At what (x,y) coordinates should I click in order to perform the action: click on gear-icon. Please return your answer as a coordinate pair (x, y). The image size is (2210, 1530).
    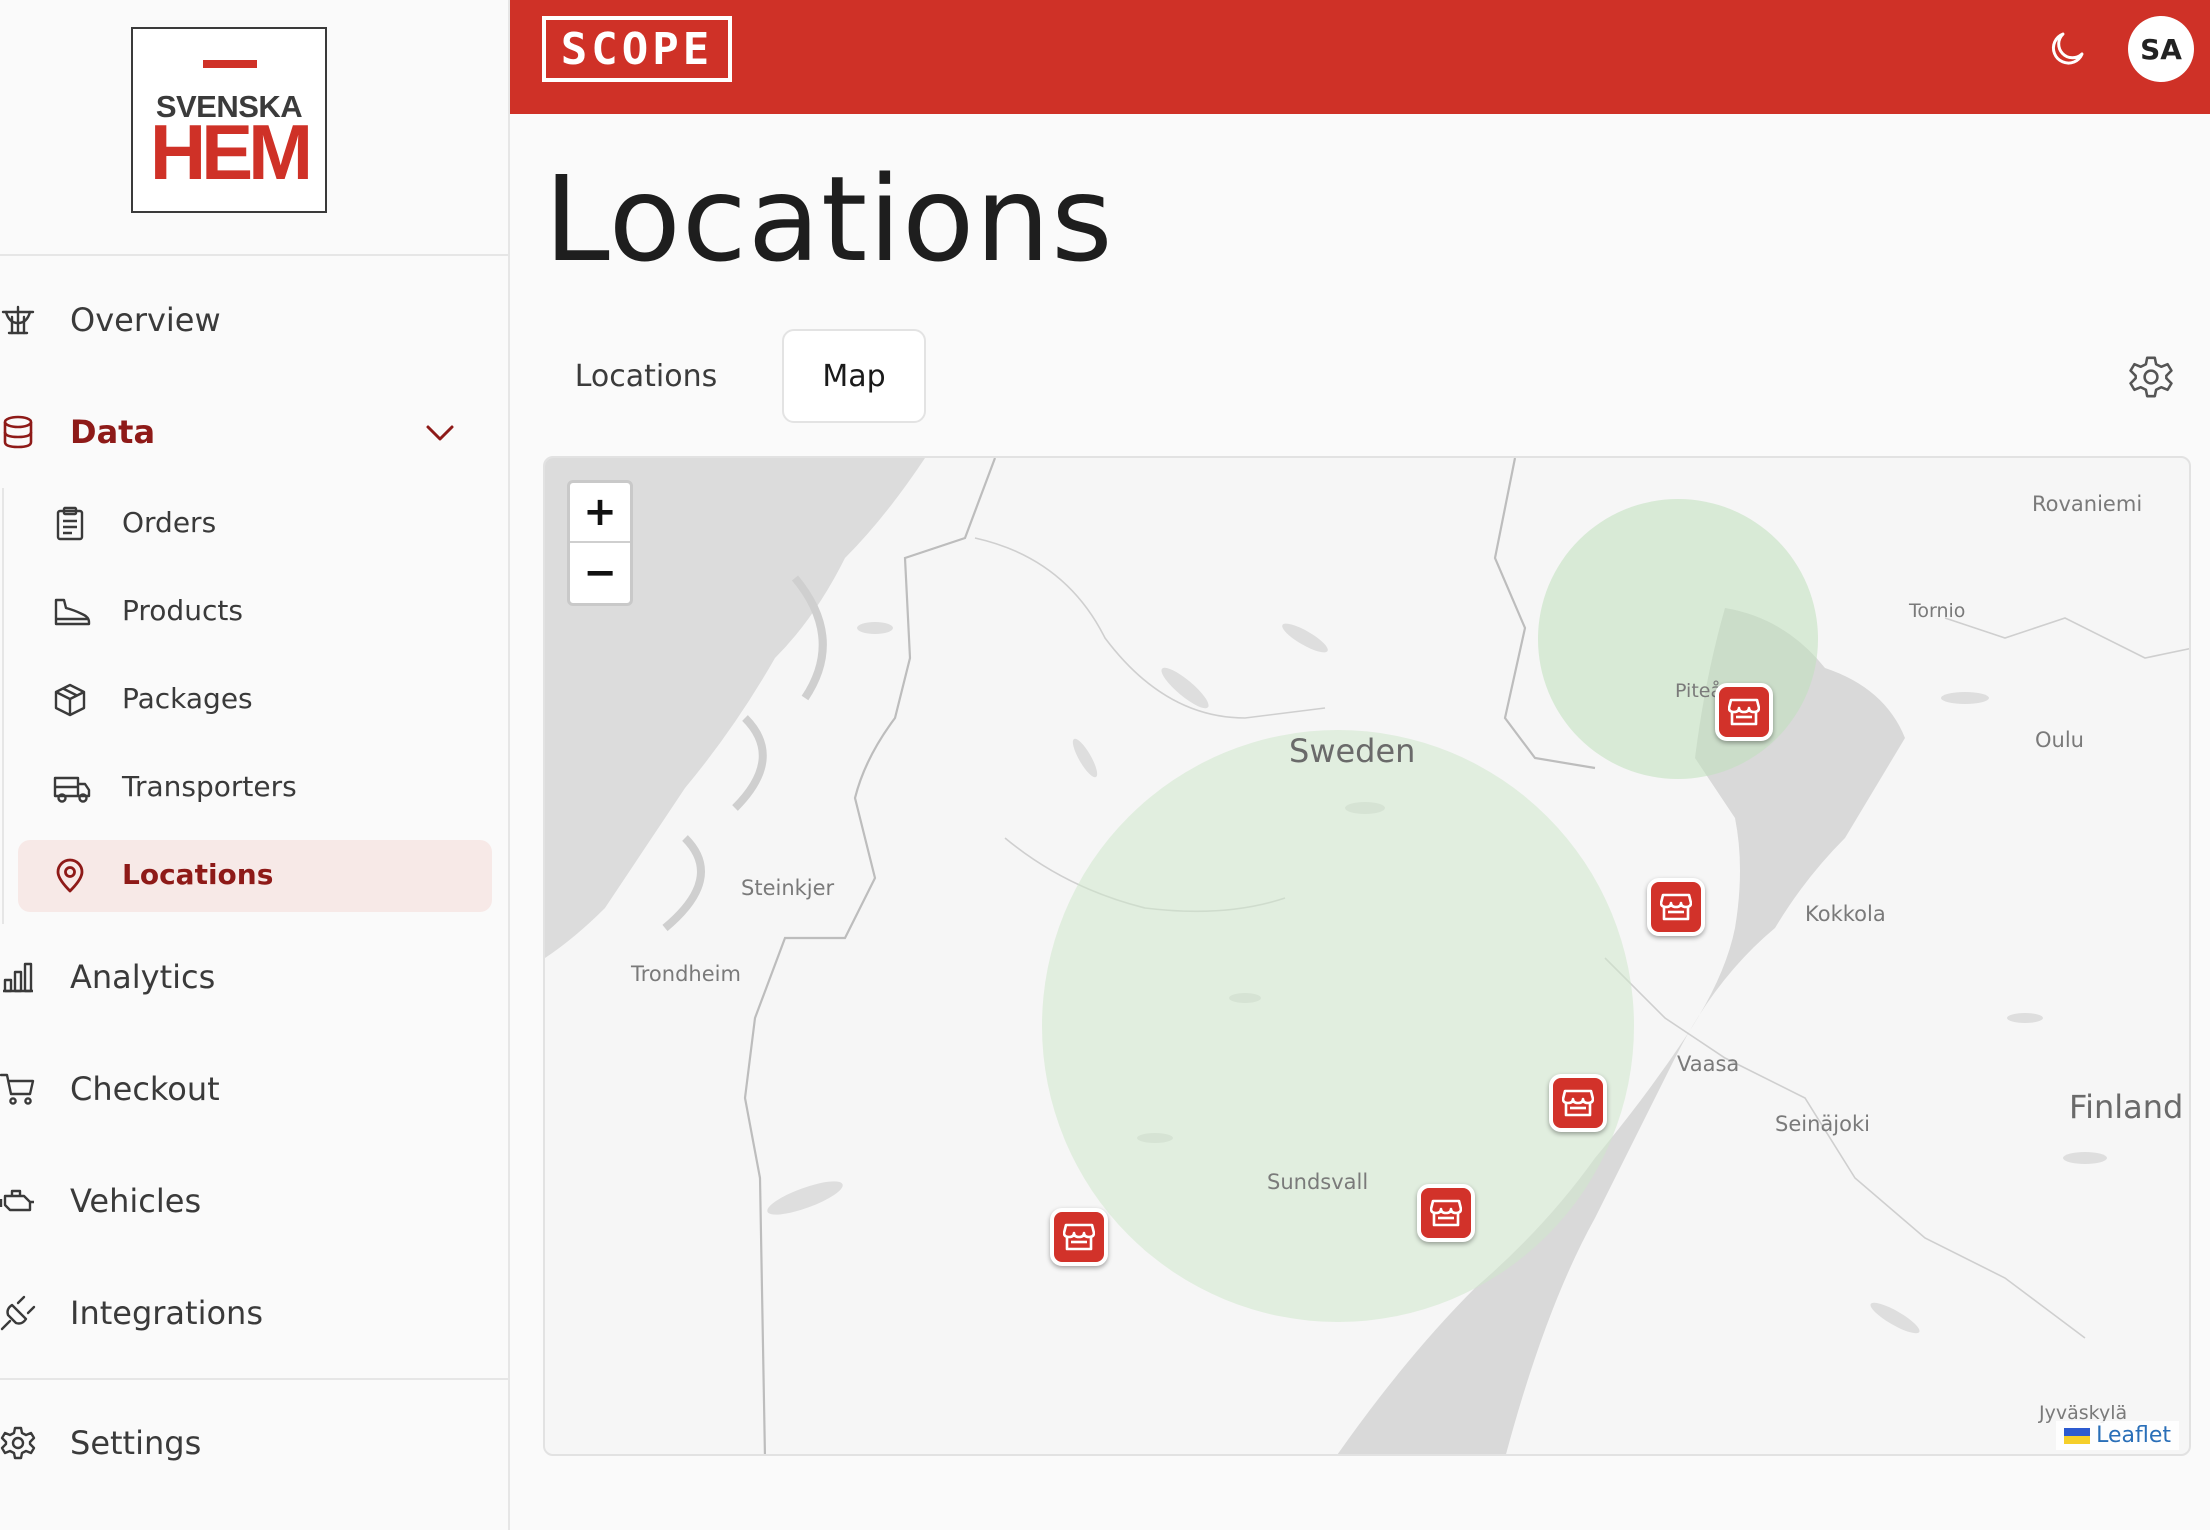
    Looking at the image, I should click on (18, 1443).